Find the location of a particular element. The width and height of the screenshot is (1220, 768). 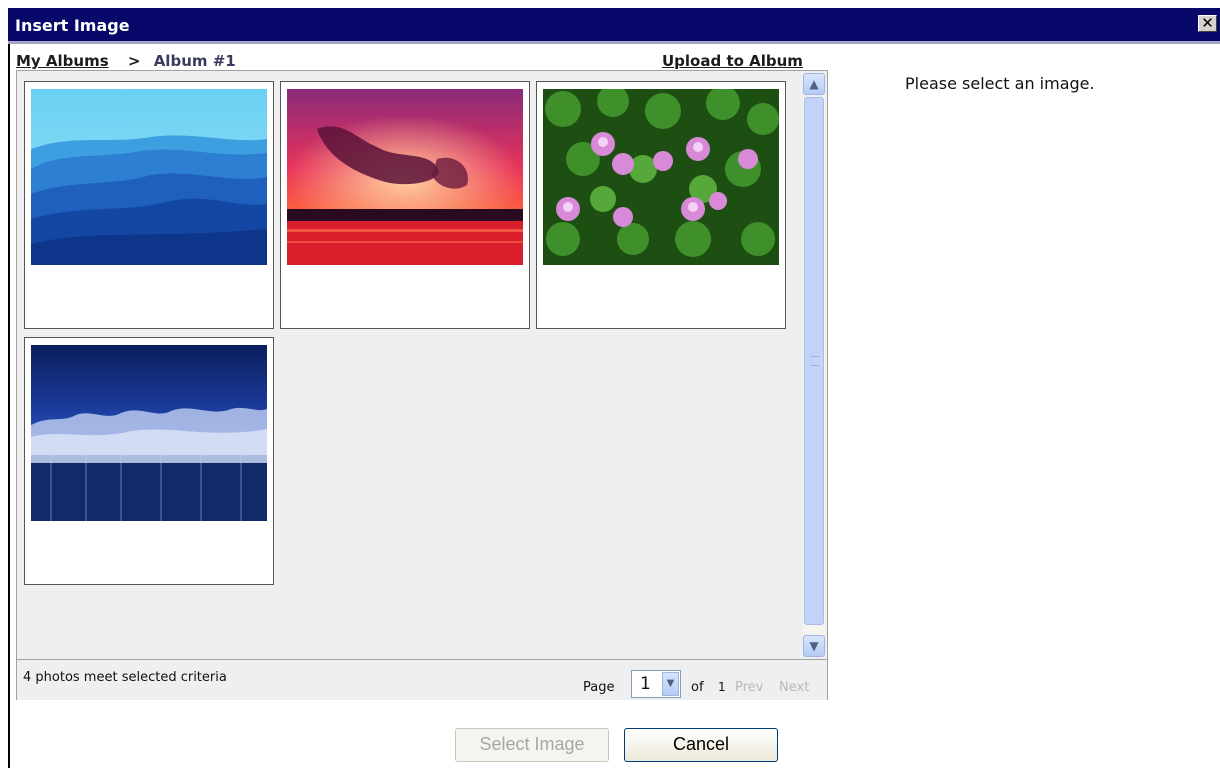

scroll-down-icon: ▼ is located at coordinates (814, 646).